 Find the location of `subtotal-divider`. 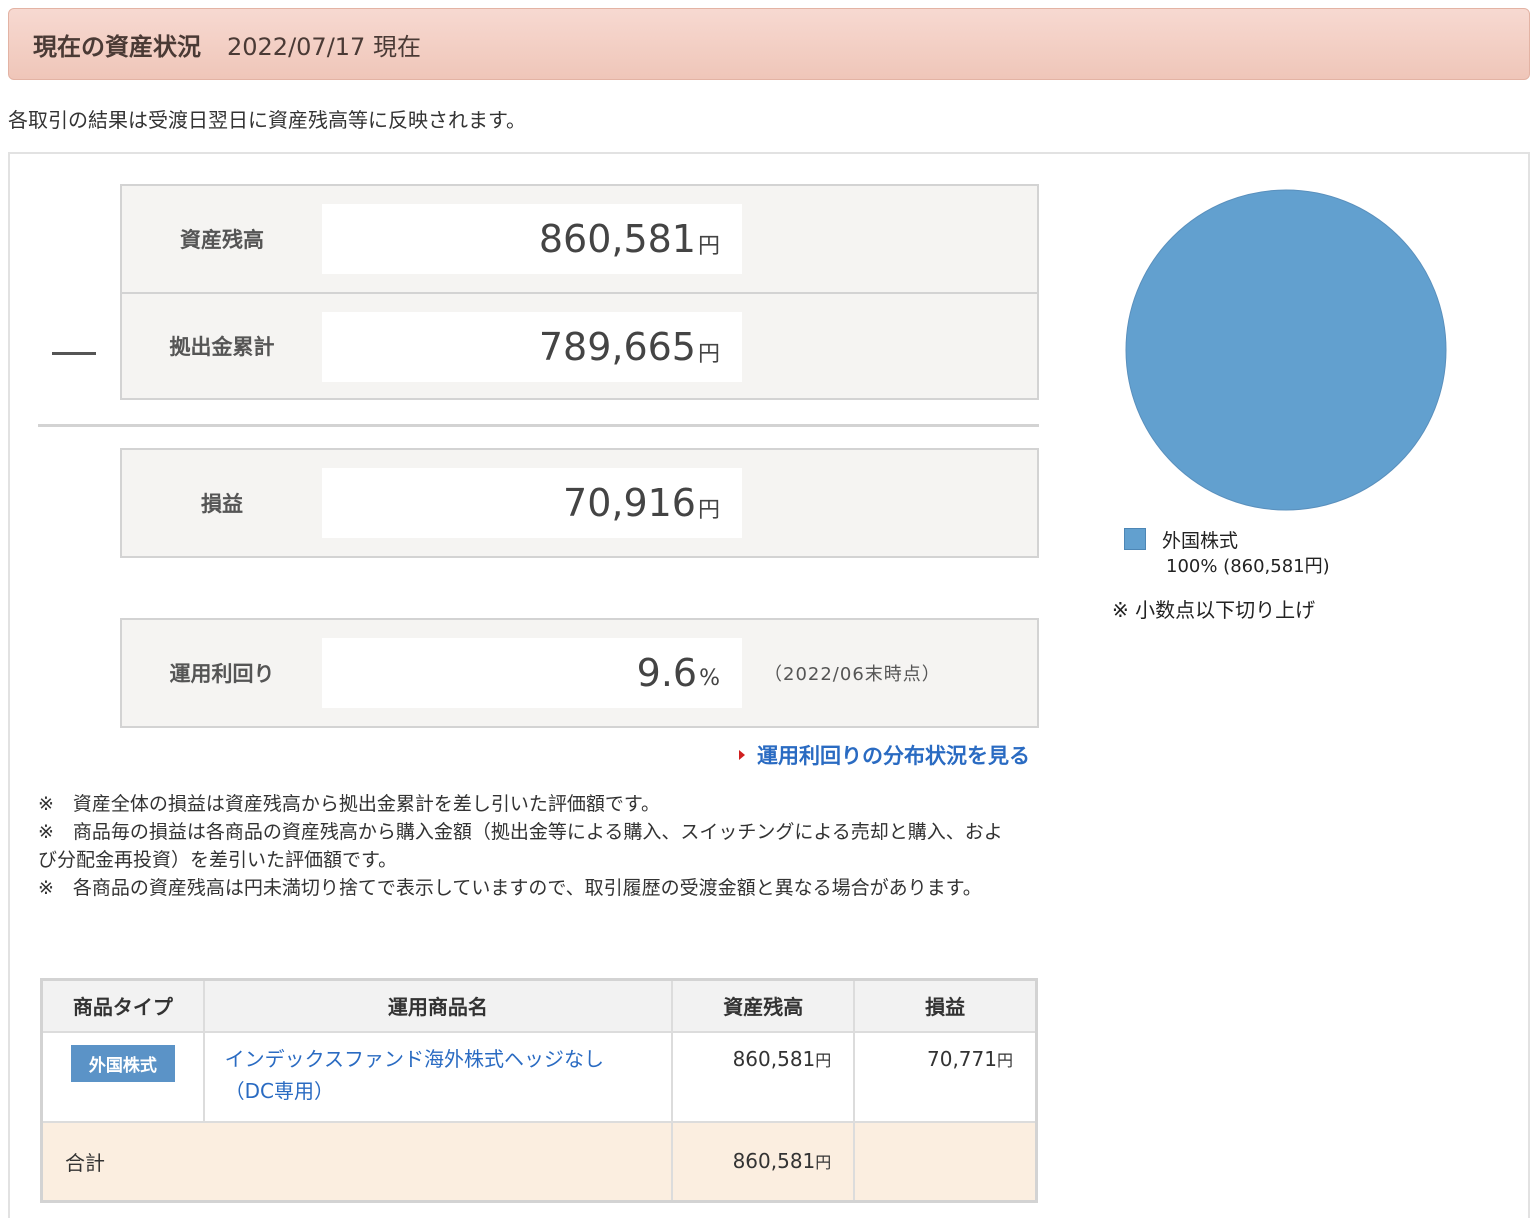

subtotal-divider is located at coordinates (538, 425).